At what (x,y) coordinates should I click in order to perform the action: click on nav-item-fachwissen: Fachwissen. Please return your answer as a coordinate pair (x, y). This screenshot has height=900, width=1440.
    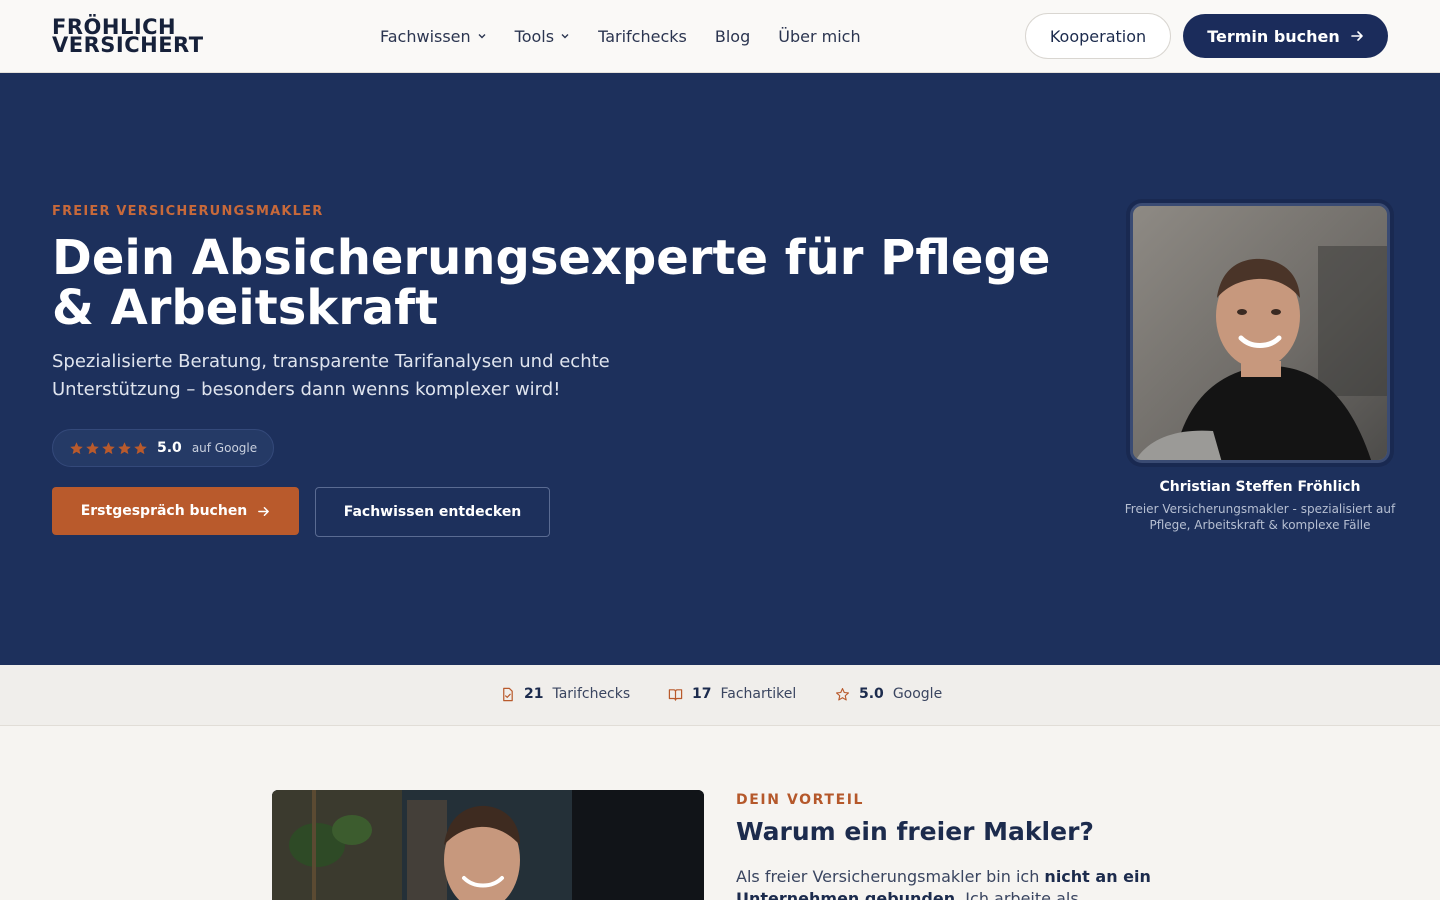
    Looking at the image, I should click on (433, 36).